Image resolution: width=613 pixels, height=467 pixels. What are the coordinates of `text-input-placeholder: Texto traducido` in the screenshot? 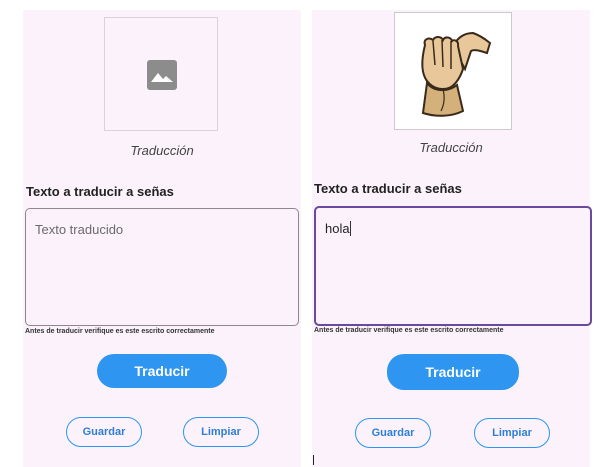 It's located at (79, 229).